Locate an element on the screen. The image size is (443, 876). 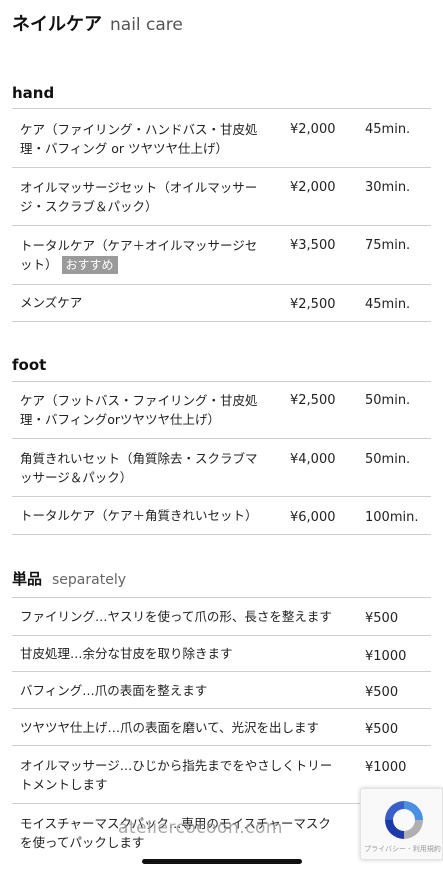
menu-item-price: ¥3,500 is located at coordinates (313, 245).